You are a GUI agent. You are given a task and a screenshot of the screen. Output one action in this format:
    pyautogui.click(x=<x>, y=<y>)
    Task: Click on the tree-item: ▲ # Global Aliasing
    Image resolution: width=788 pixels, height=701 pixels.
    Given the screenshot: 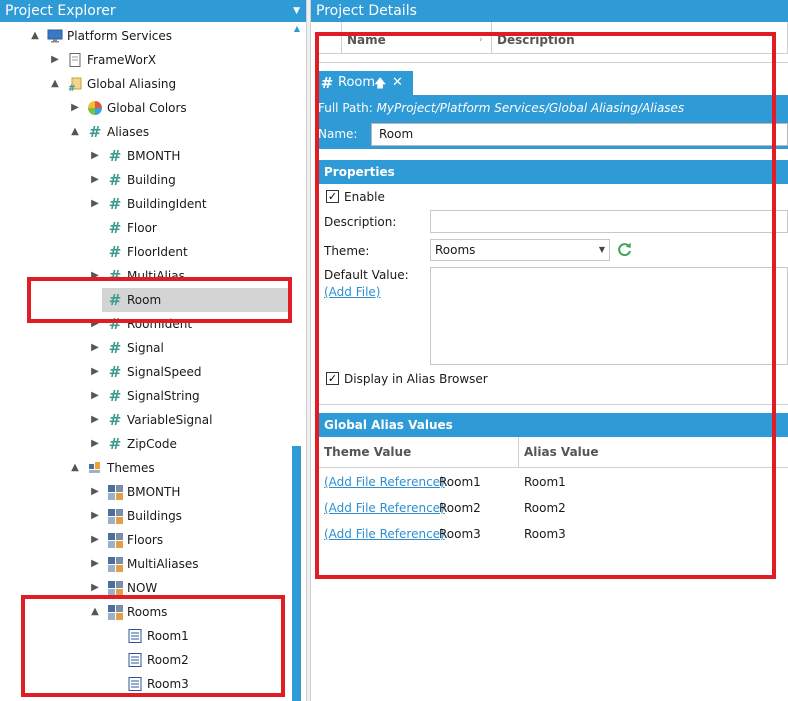 What is the action you would take?
    pyautogui.click(x=145, y=84)
    